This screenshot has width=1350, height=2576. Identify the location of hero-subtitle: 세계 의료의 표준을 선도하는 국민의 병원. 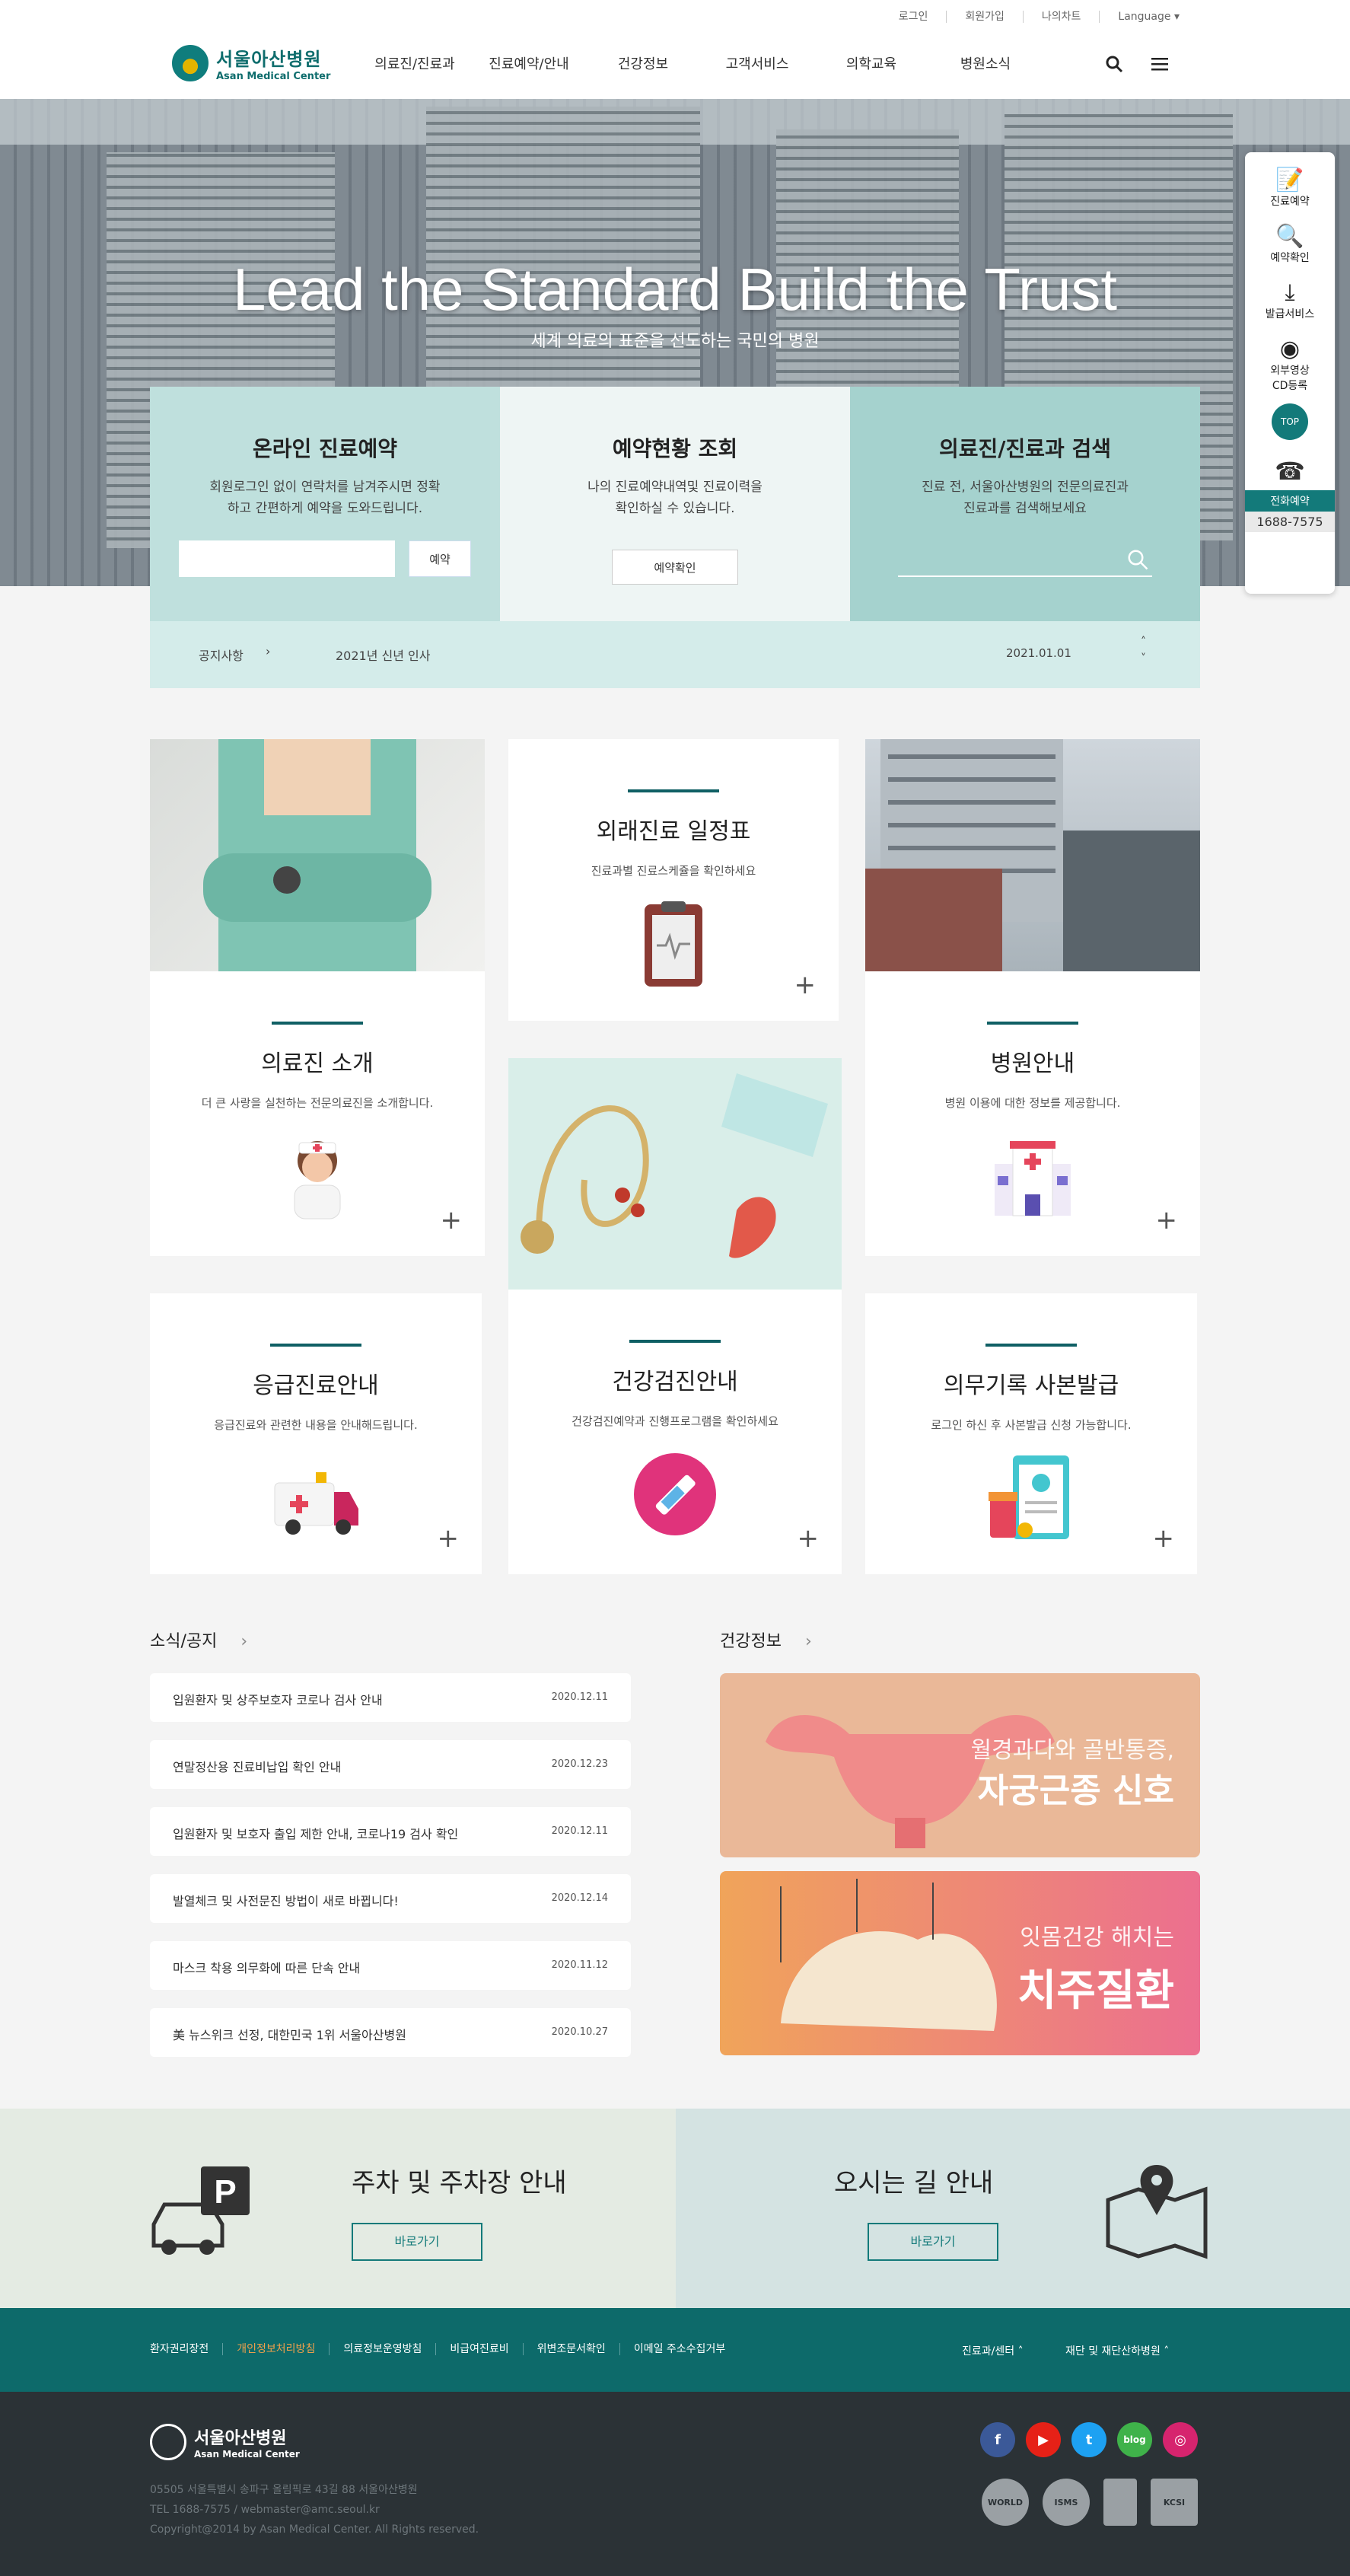
(675, 341).